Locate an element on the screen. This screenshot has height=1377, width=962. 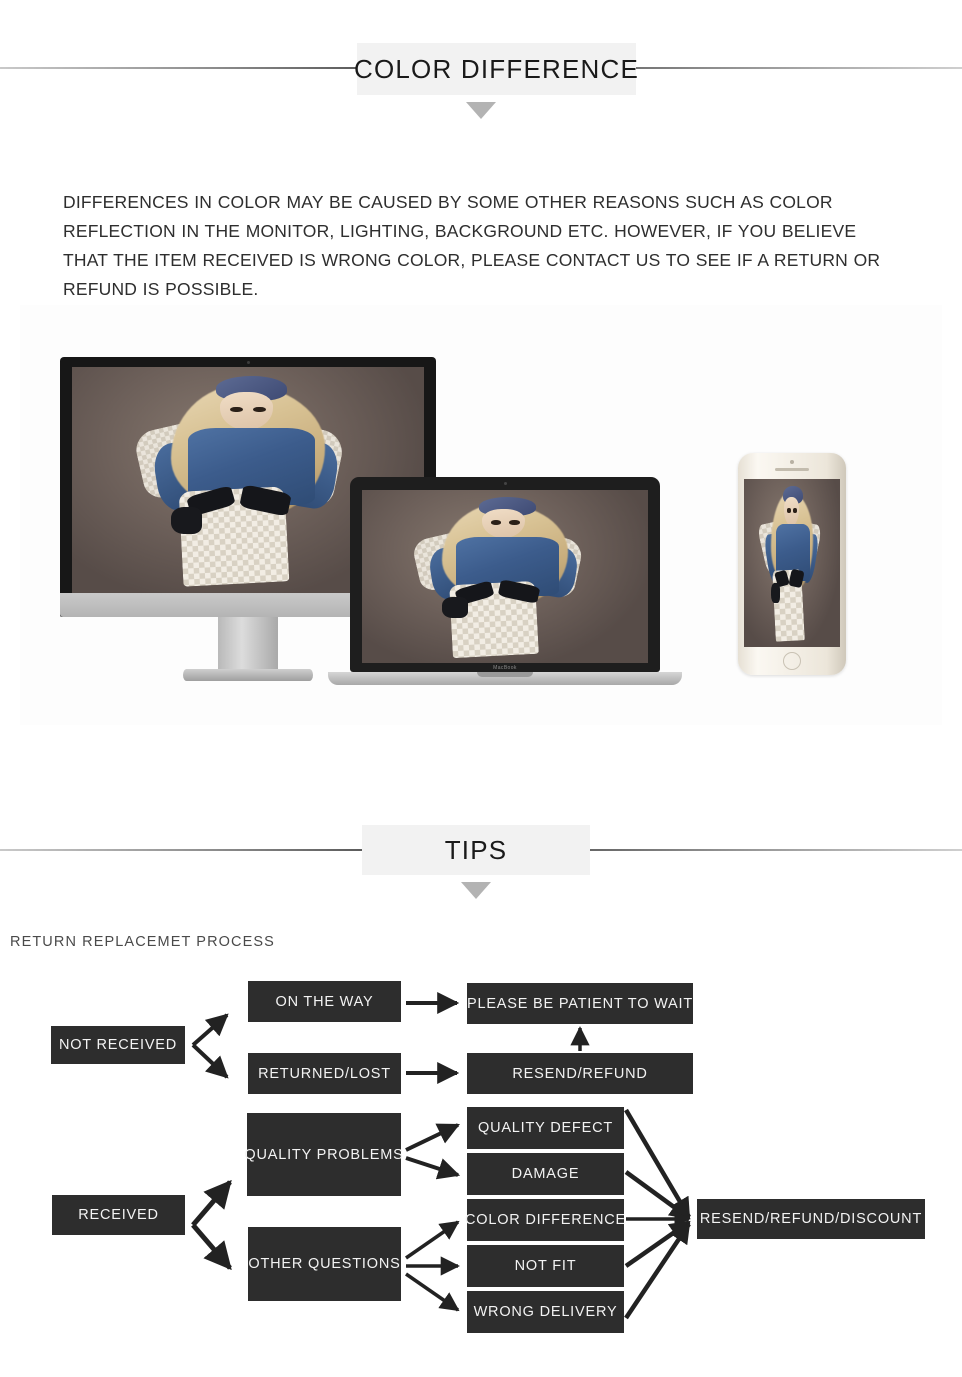
macbook-screen is located at coordinates (505, 576).